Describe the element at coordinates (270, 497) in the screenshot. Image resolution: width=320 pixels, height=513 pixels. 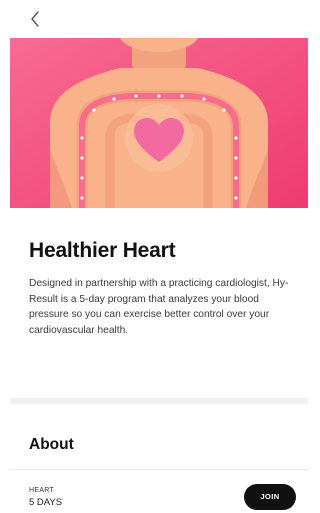
I see `join-button: JOIN` at that location.